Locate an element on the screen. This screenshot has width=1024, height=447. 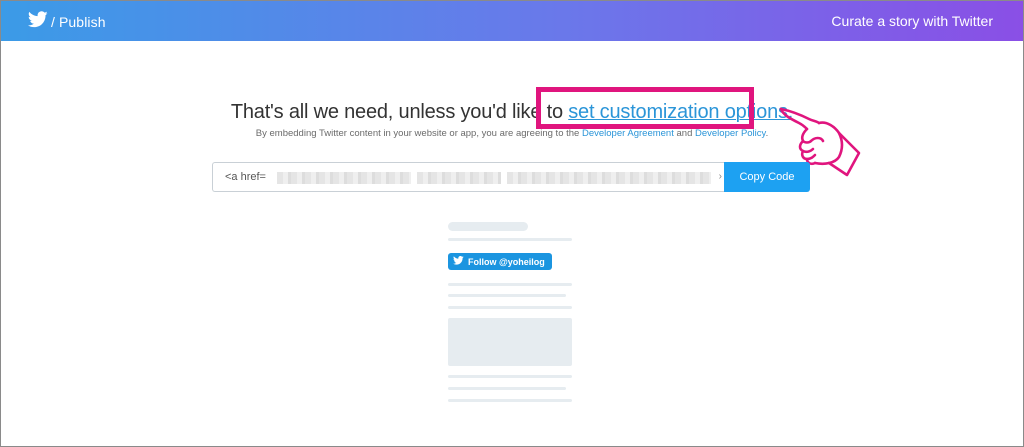
agreement-end-text: . is located at coordinates (767, 133).